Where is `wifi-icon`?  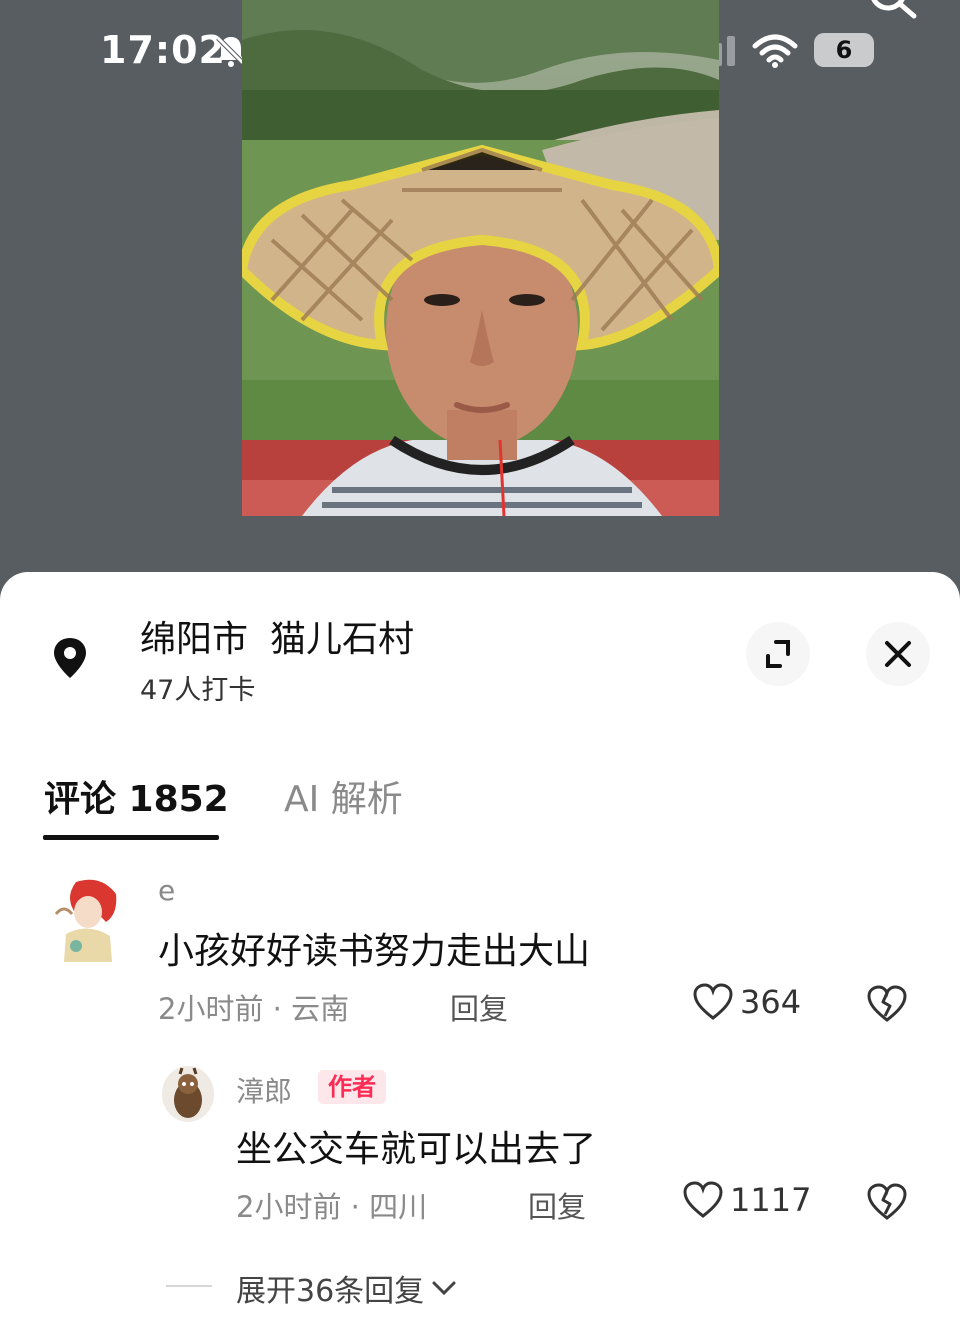
wifi-icon is located at coordinates (775, 51).